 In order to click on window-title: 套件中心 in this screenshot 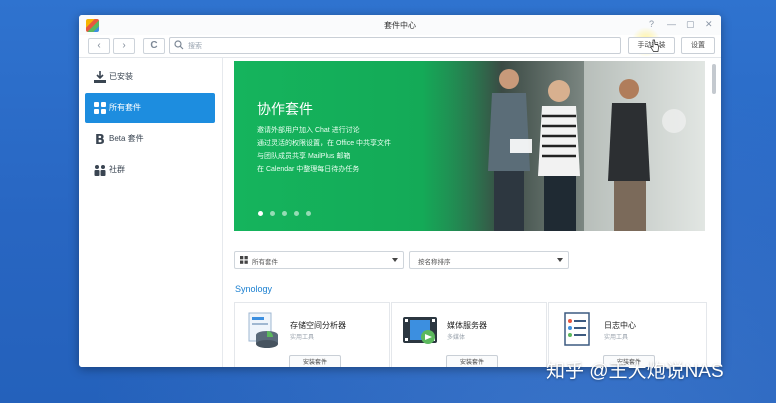, I will do `click(400, 25)`.